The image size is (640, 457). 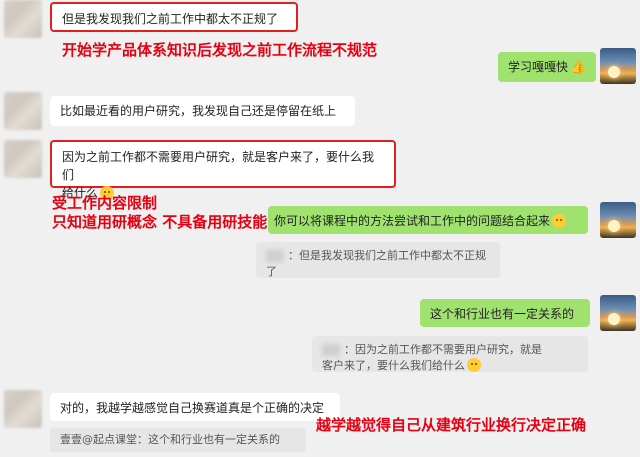 I want to click on quoted-message: ：因为之前工作都不需要用户研究，就是 客户来了，要什么我们给什么, so click(x=450, y=354).